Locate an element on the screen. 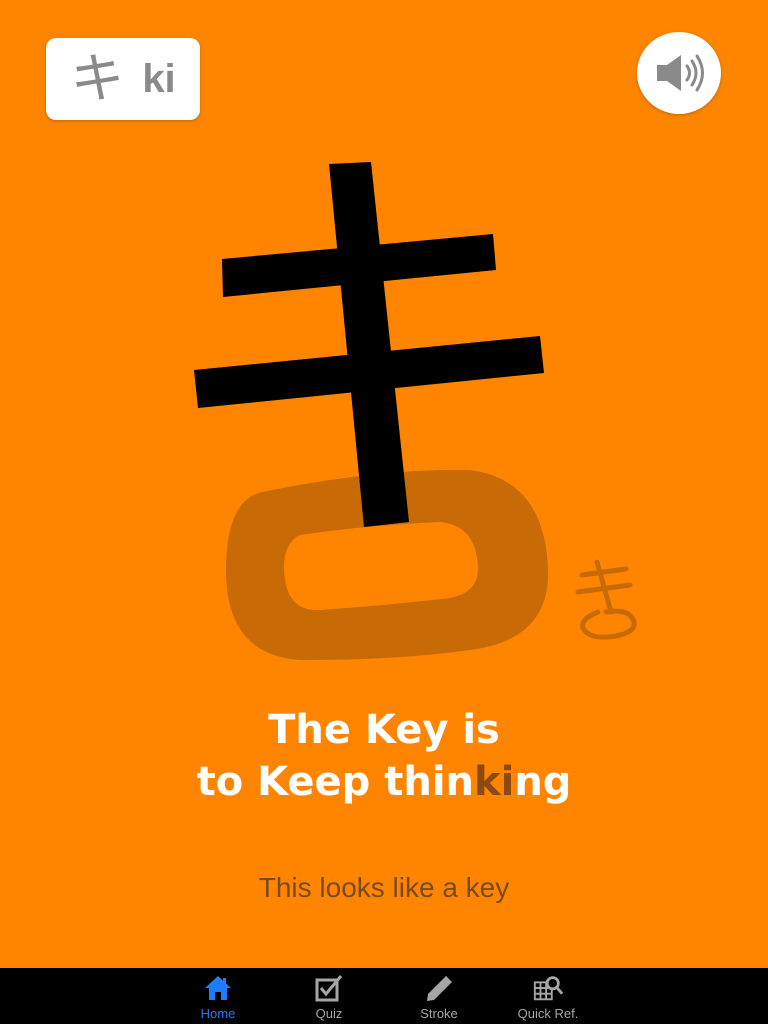 The image size is (768, 1024). tab-home: Home is located at coordinates (218, 996).